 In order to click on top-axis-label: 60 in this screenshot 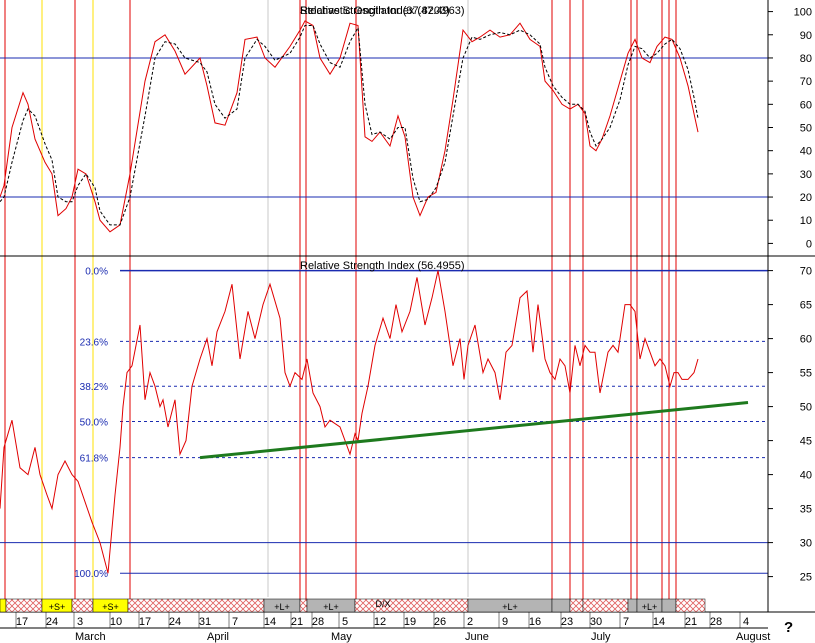, I will do `click(806, 105)`.